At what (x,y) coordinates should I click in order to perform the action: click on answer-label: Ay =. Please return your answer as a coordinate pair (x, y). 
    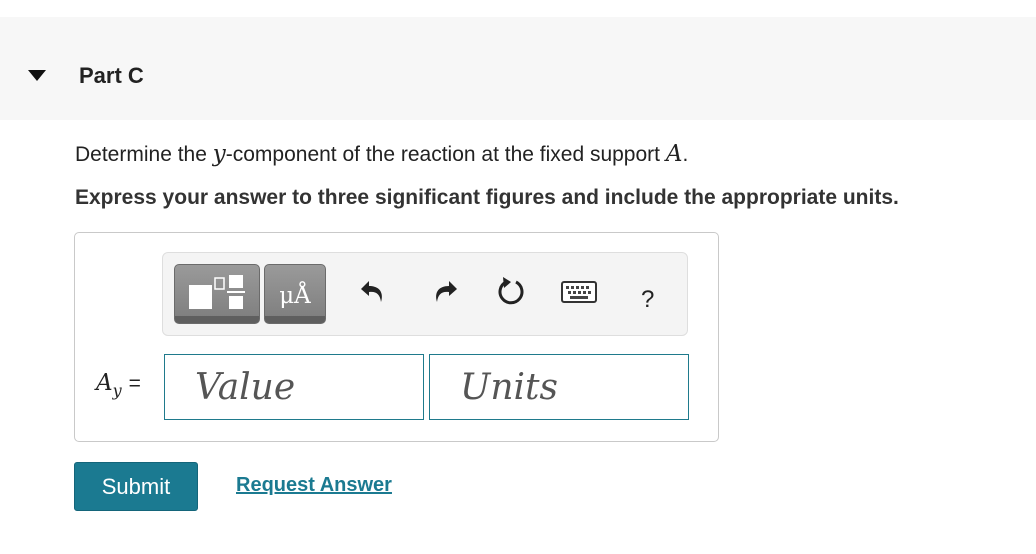
    Looking at the image, I should click on (118, 384).